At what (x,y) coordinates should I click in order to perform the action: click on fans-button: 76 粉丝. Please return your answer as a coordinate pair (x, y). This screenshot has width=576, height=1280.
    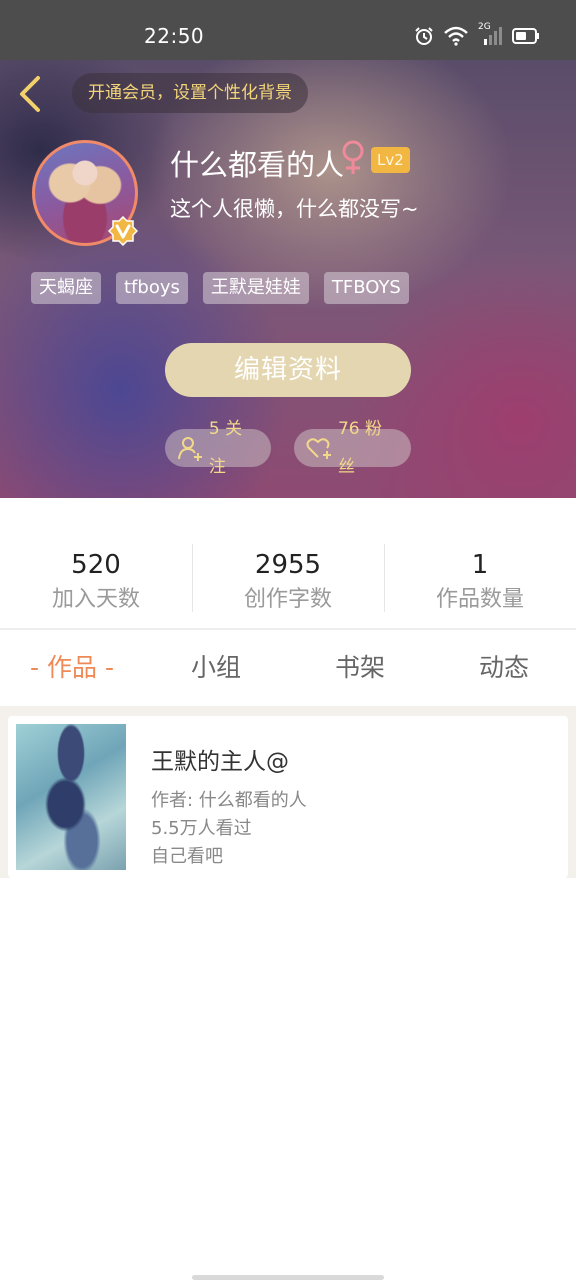
    Looking at the image, I should click on (352, 448).